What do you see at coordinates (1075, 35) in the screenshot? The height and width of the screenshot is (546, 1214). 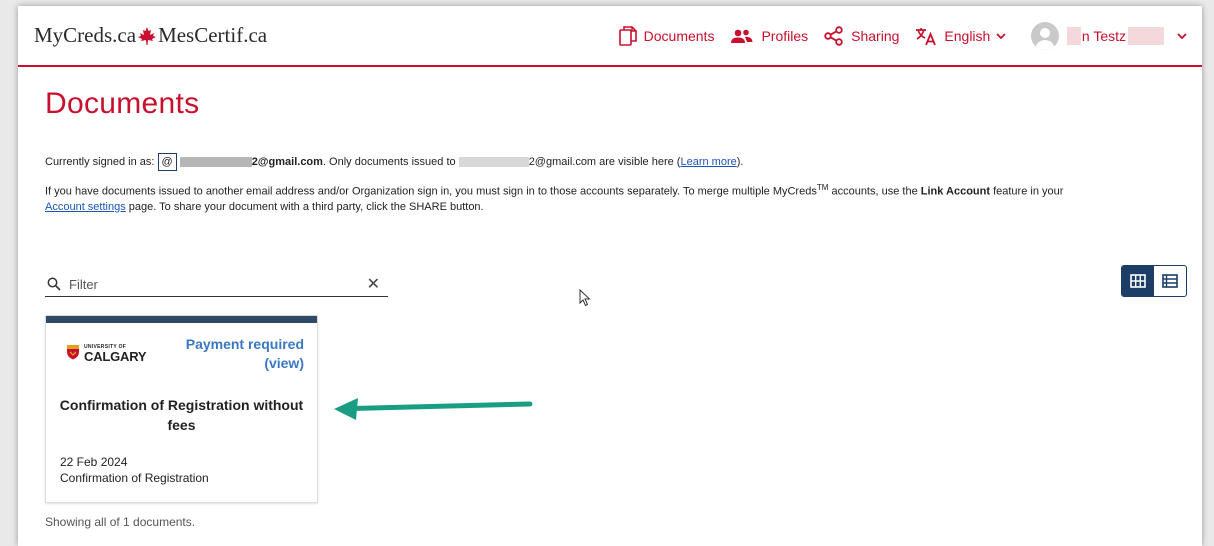 I see `username-first: T` at bounding box center [1075, 35].